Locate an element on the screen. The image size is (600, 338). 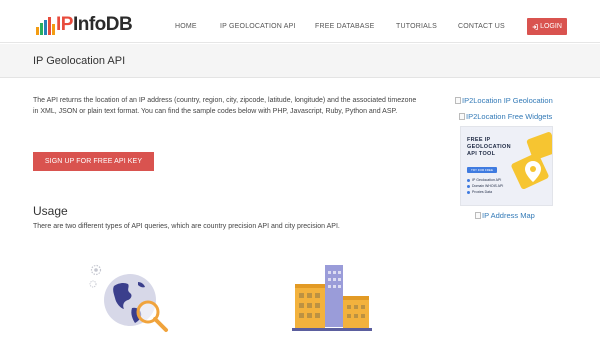
city-buildings-illustration is located at coordinates (332, 298).